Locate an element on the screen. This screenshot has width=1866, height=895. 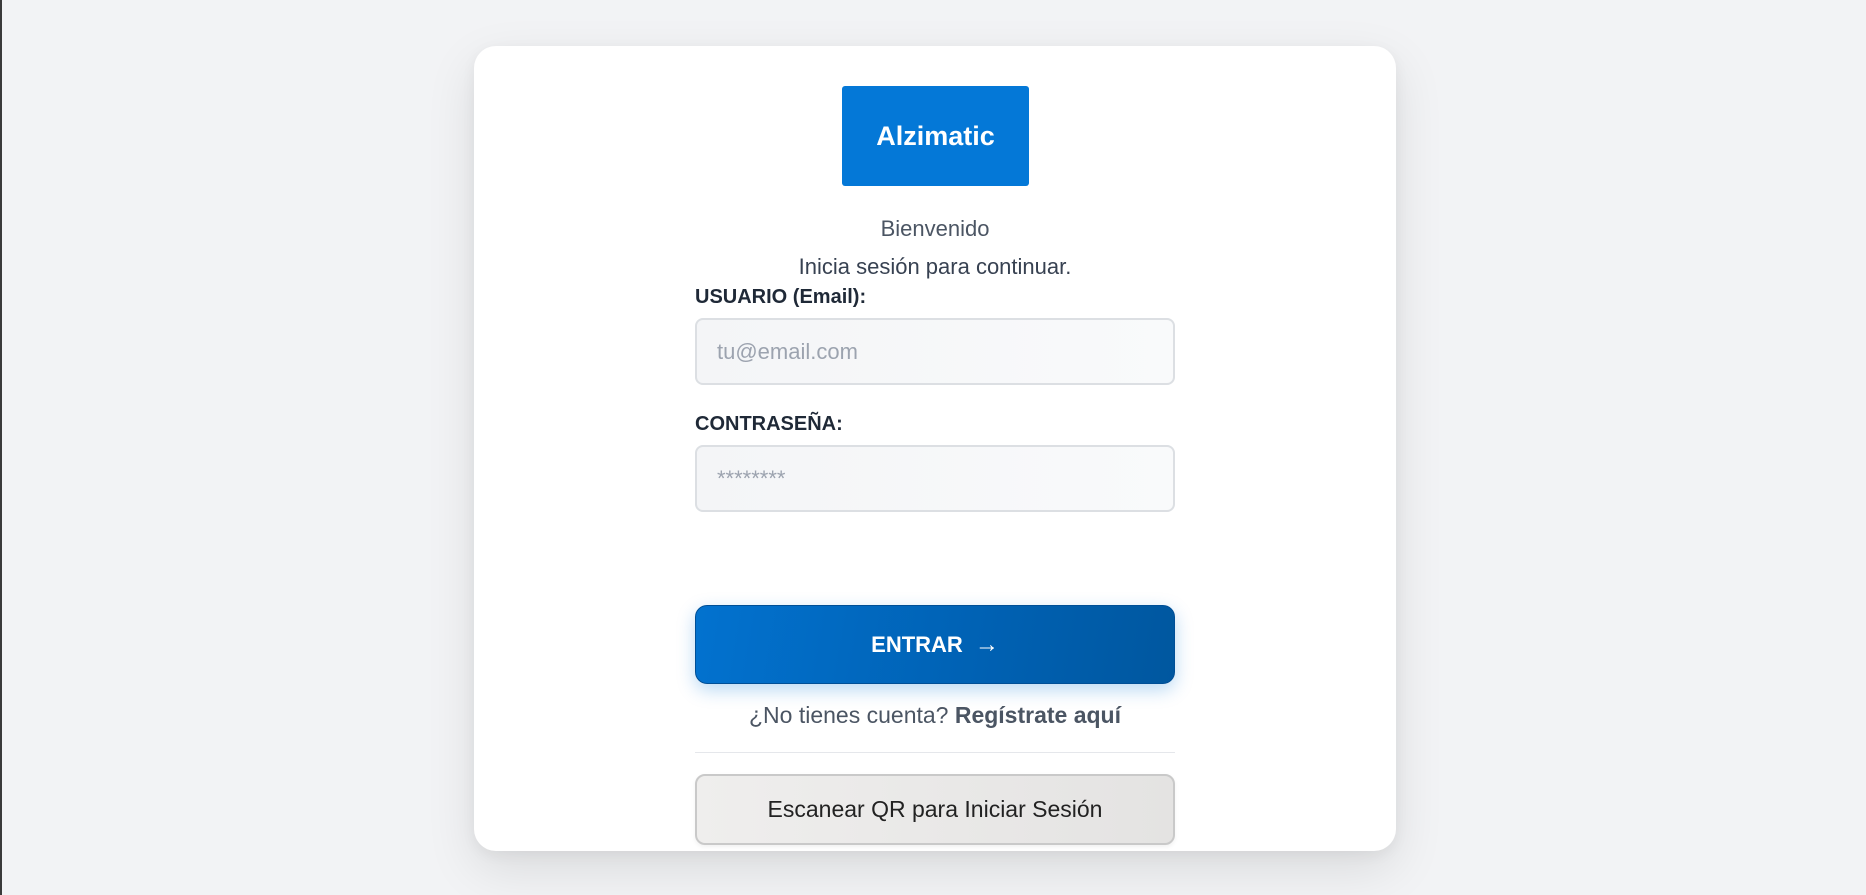
password-label: CONTRASEÑA: is located at coordinates (769, 424).